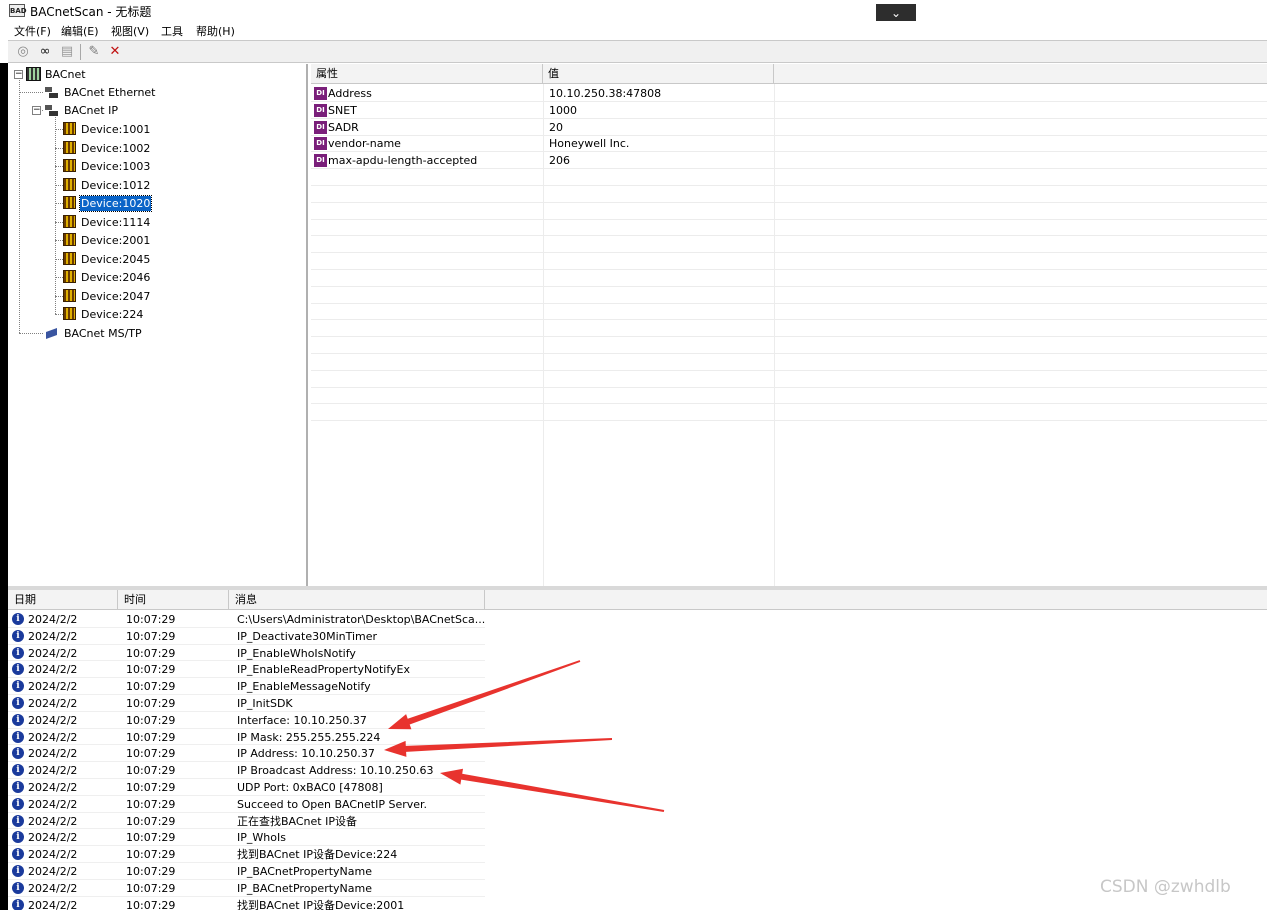 This screenshot has width=1267, height=910. I want to click on property-row: DI vendor-name Honeywell Inc., so click(789, 144).